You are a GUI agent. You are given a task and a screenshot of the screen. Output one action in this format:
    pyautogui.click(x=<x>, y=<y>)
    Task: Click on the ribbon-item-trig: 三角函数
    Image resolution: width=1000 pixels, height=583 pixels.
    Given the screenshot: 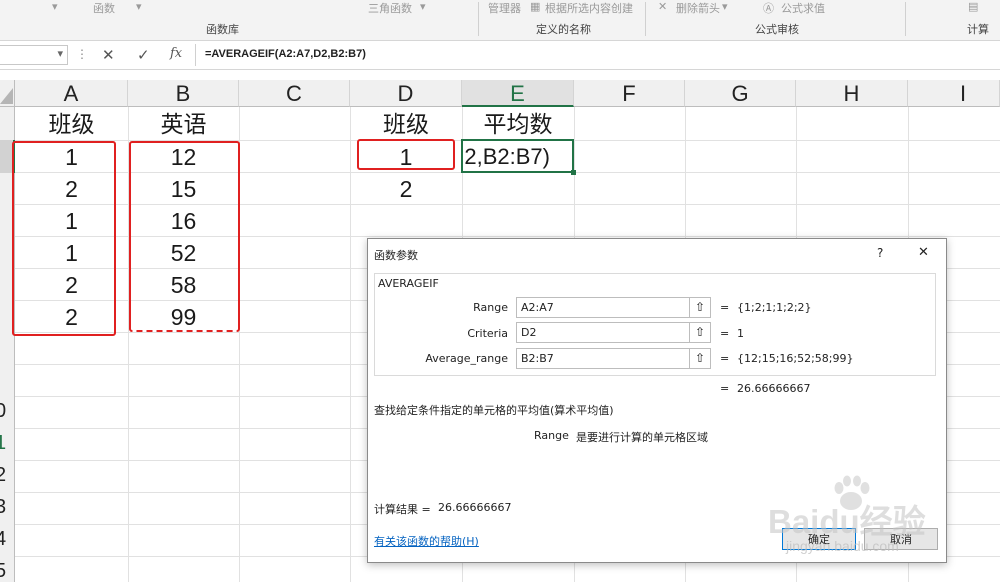 What is the action you would take?
    pyautogui.click(x=390, y=8)
    